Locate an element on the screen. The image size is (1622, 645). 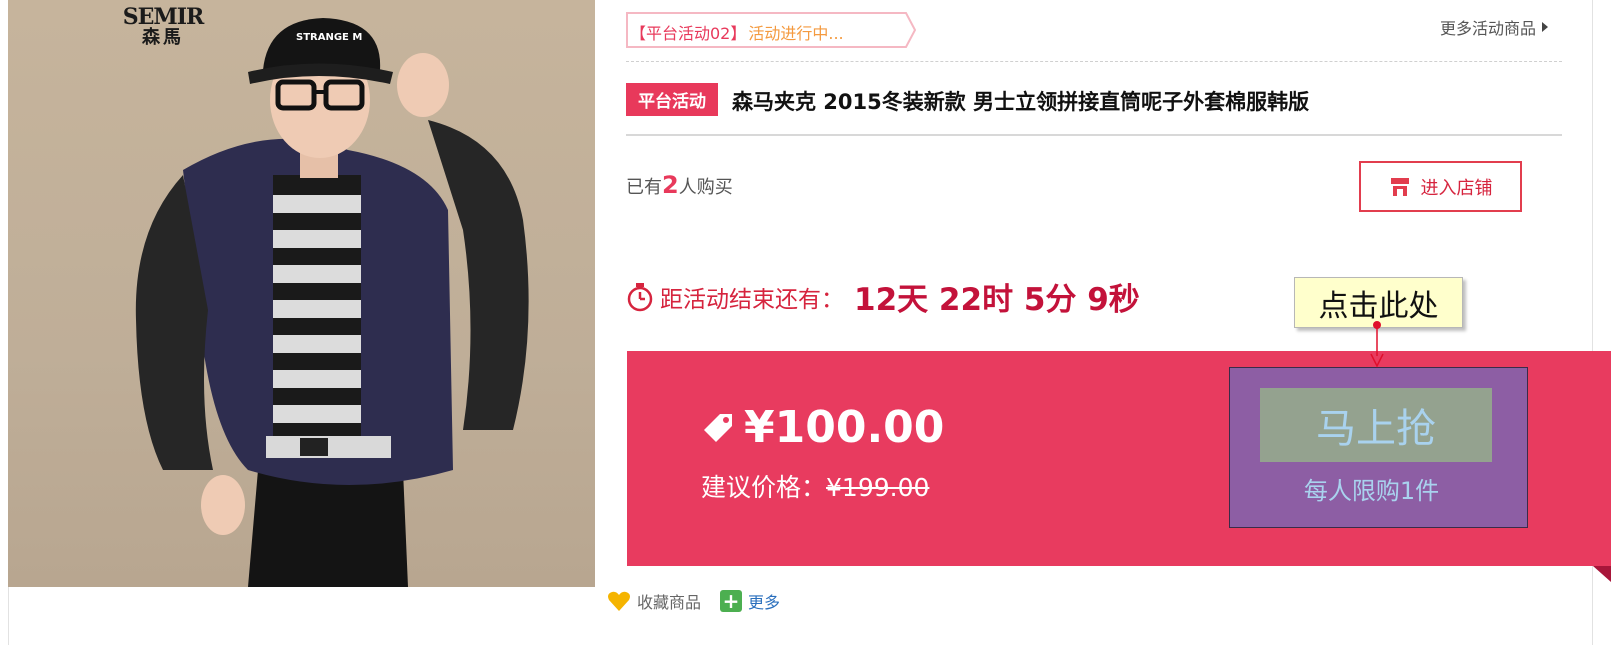
platform-activity-badge: 平台活动 is located at coordinates (672, 99).